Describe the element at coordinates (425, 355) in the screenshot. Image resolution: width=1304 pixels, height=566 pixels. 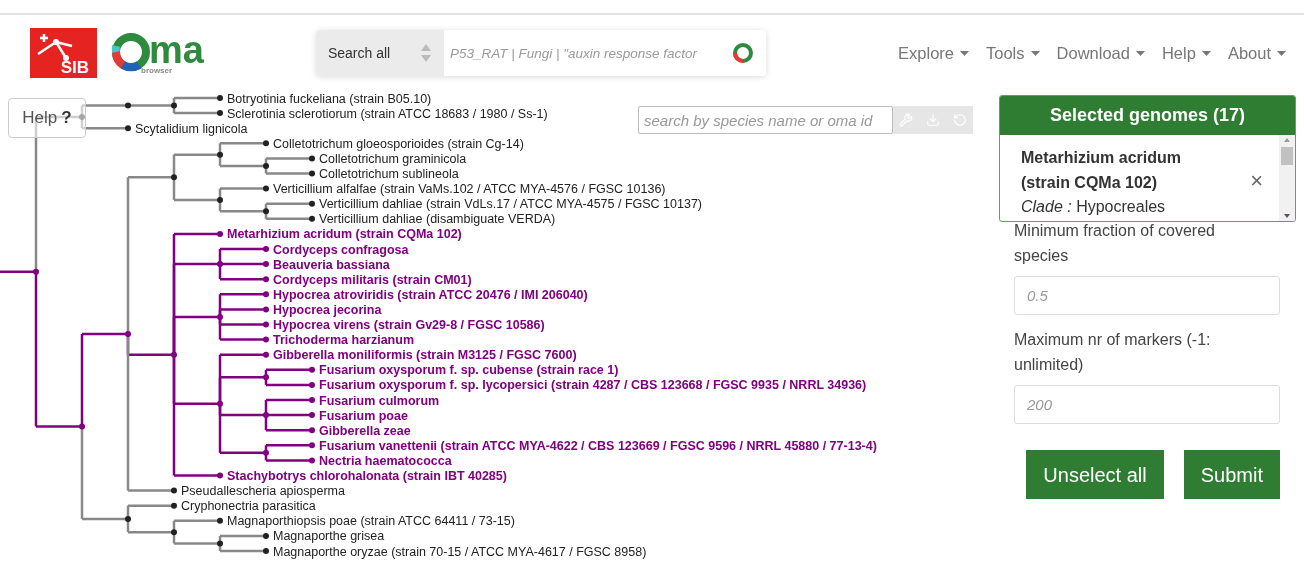
I see `species-label: Gibberella moniliformis (strain M3125 / FGSC 7600)` at that location.